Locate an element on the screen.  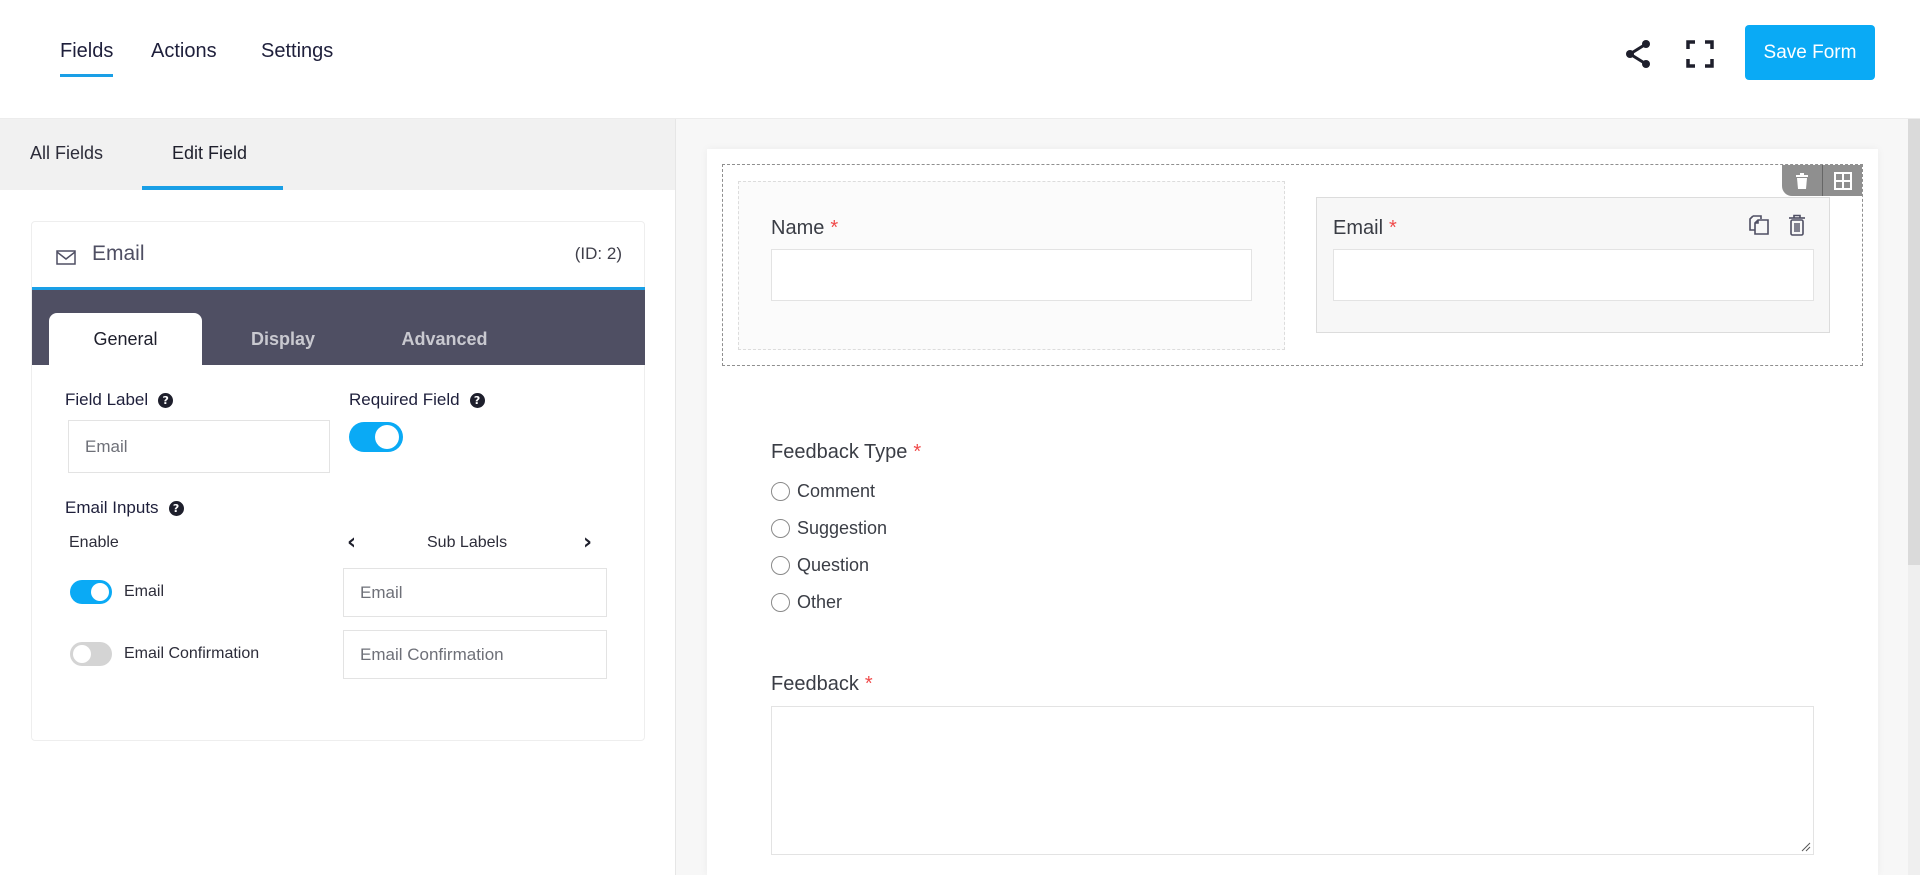
sublabels-next-arrow: › is located at coordinates (587, 542).